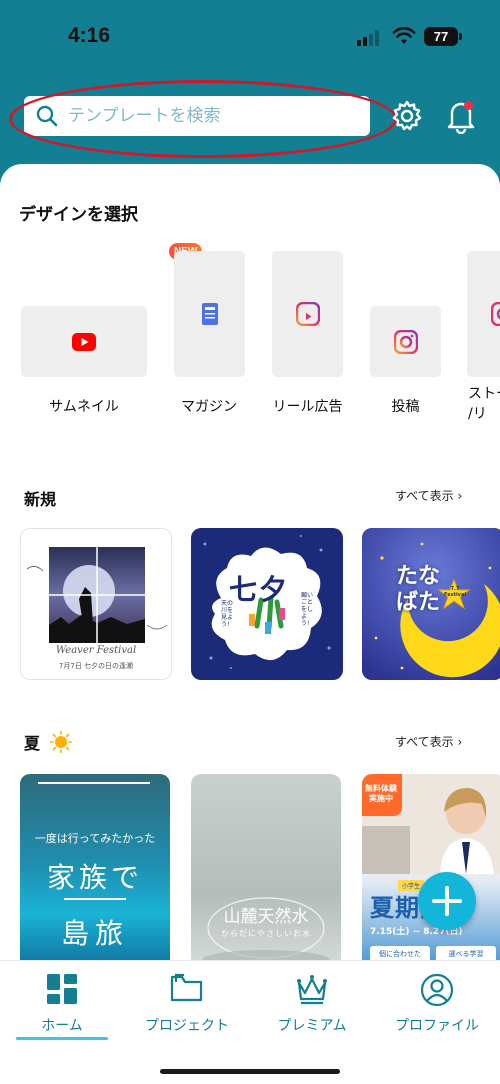  Describe the element at coordinates (95, 899) in the screenshot. I see `island-divider` at that location.